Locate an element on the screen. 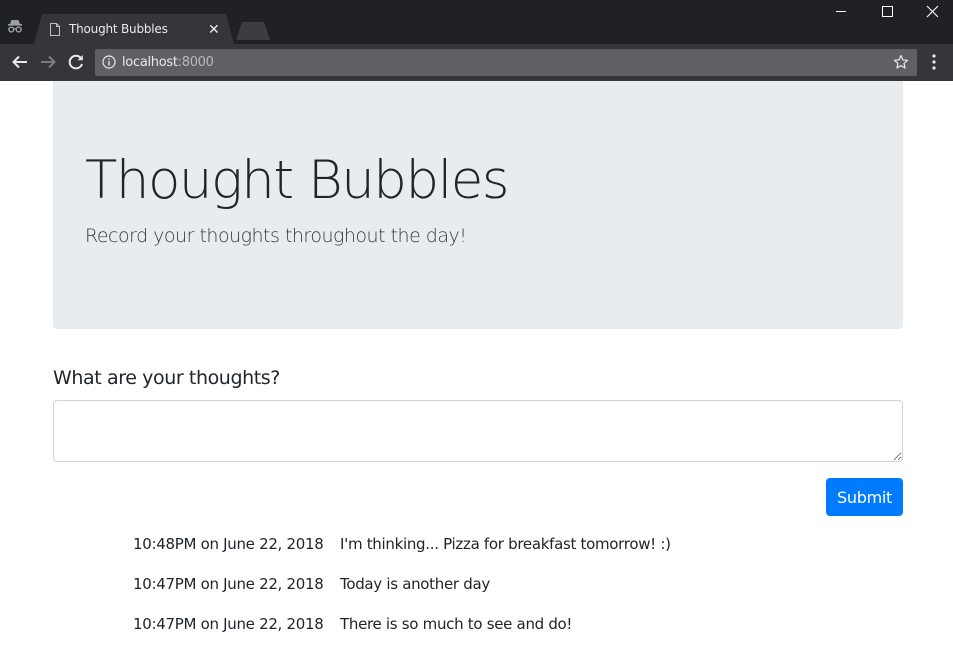 The image size is (953, 669). kebab-menu-icon is located at coordinates (934, 62).